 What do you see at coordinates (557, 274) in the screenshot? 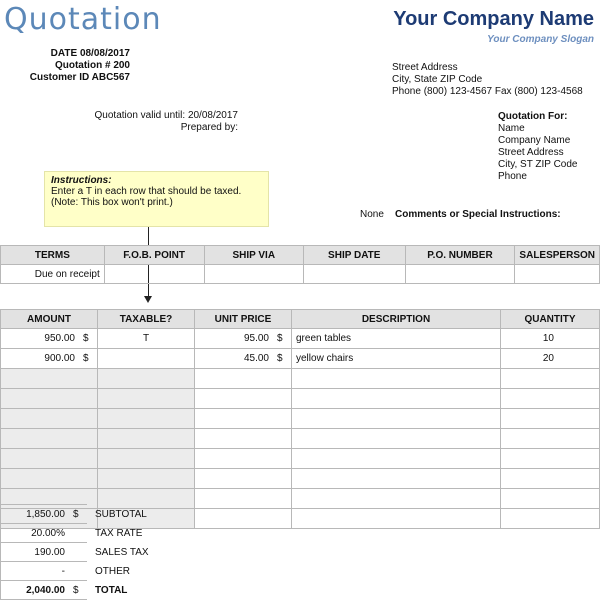
I see `salesperson-cell` at bounding box center [557, 274].